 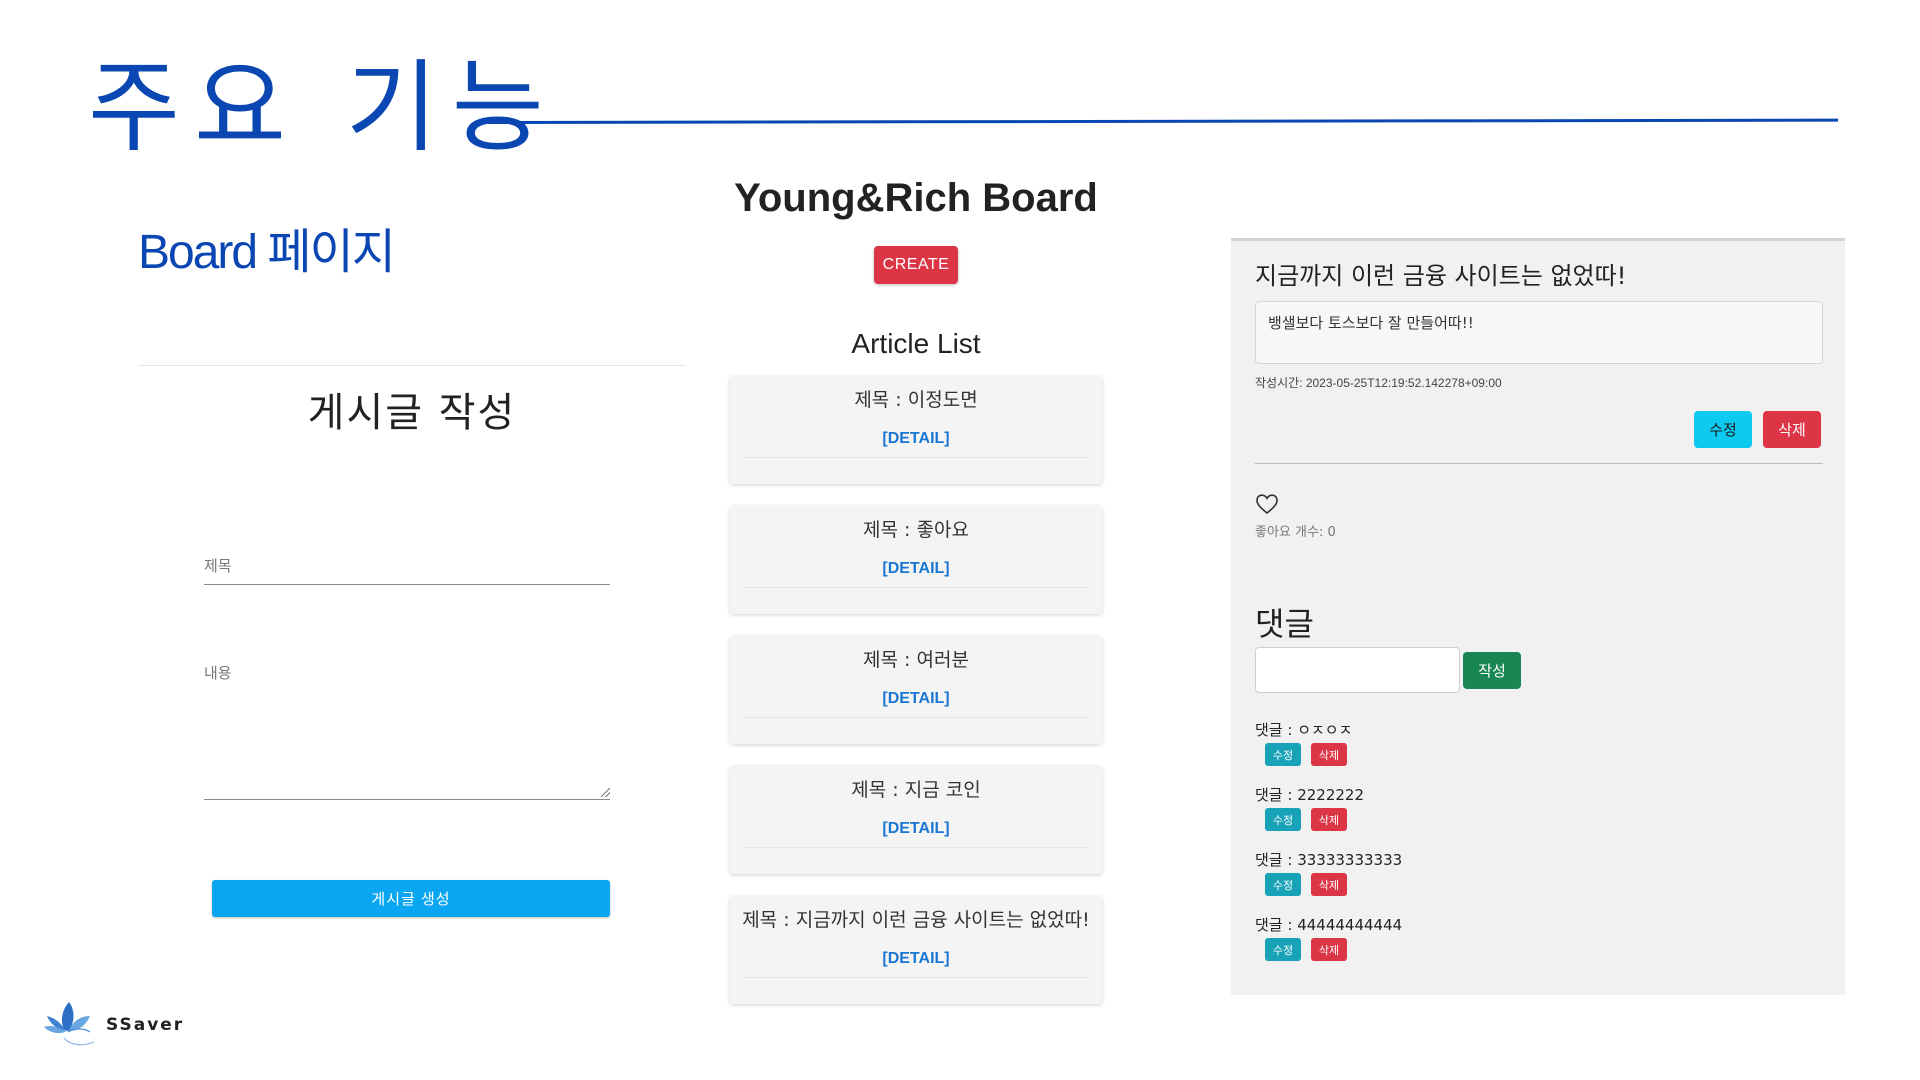 What do you see at coordinates (1539, 463) in the screenshot?
I see `detail-divider` at bounding box center [1539, 463].